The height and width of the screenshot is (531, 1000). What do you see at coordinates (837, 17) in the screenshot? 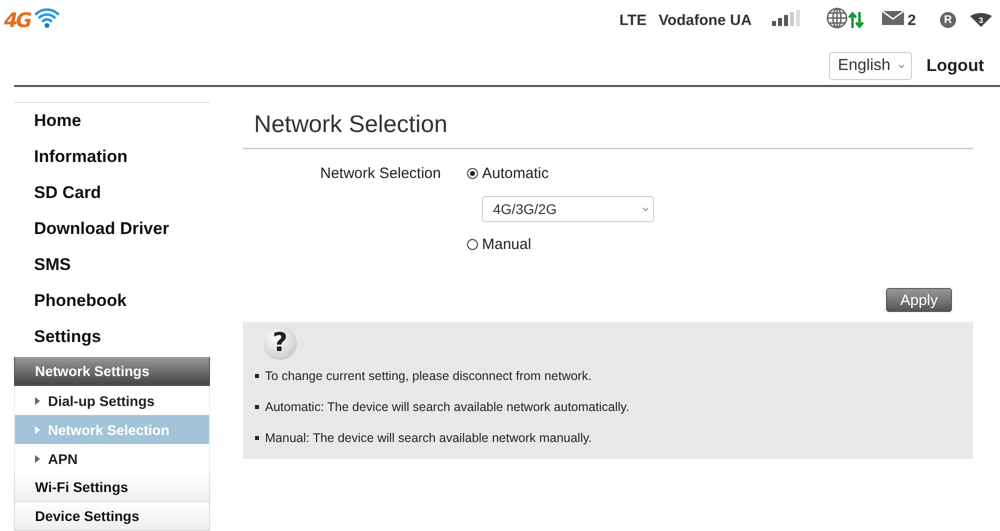
I see `globe-icon` at bounding box center [837, 17].